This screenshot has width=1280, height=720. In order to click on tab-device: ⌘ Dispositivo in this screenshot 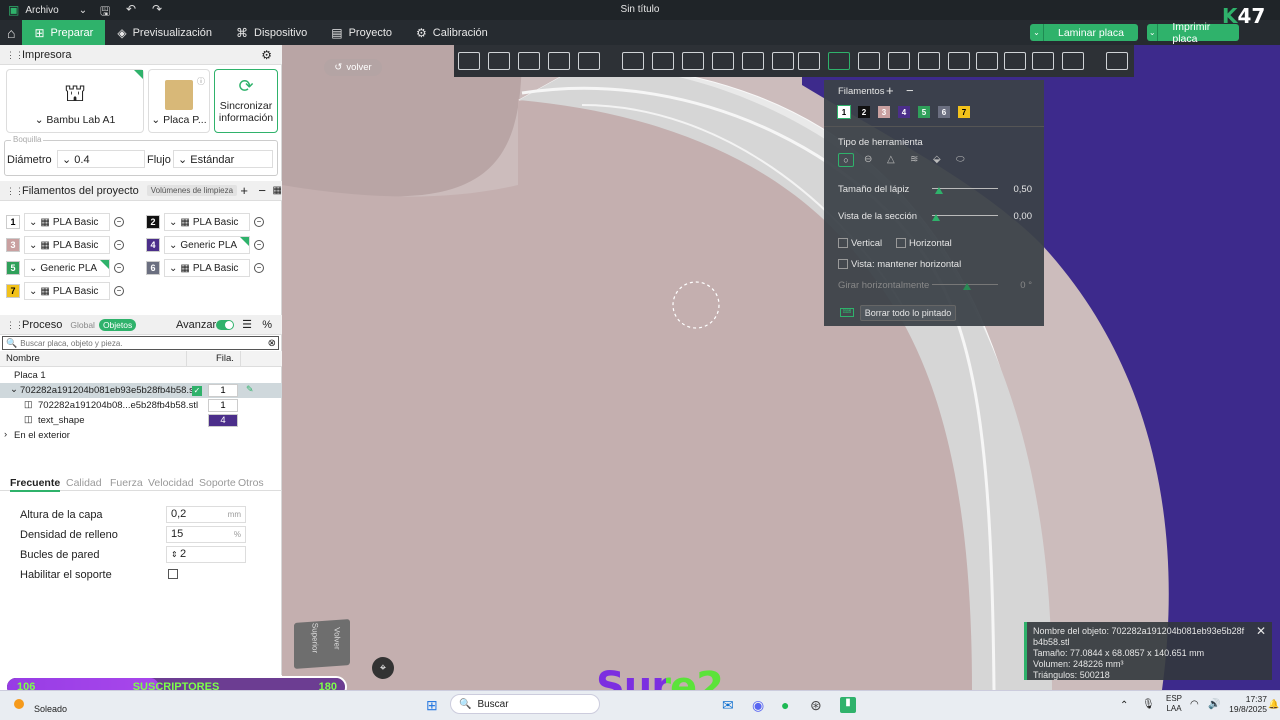, I will do `click(271, 32)`.